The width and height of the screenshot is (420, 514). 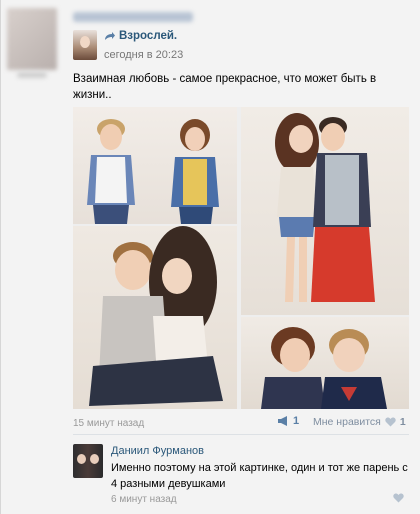 What do you see at coordinates (347, 422) in the screenshot?
I see `like-label: Мне нравится` at bounding box center [347, 422].